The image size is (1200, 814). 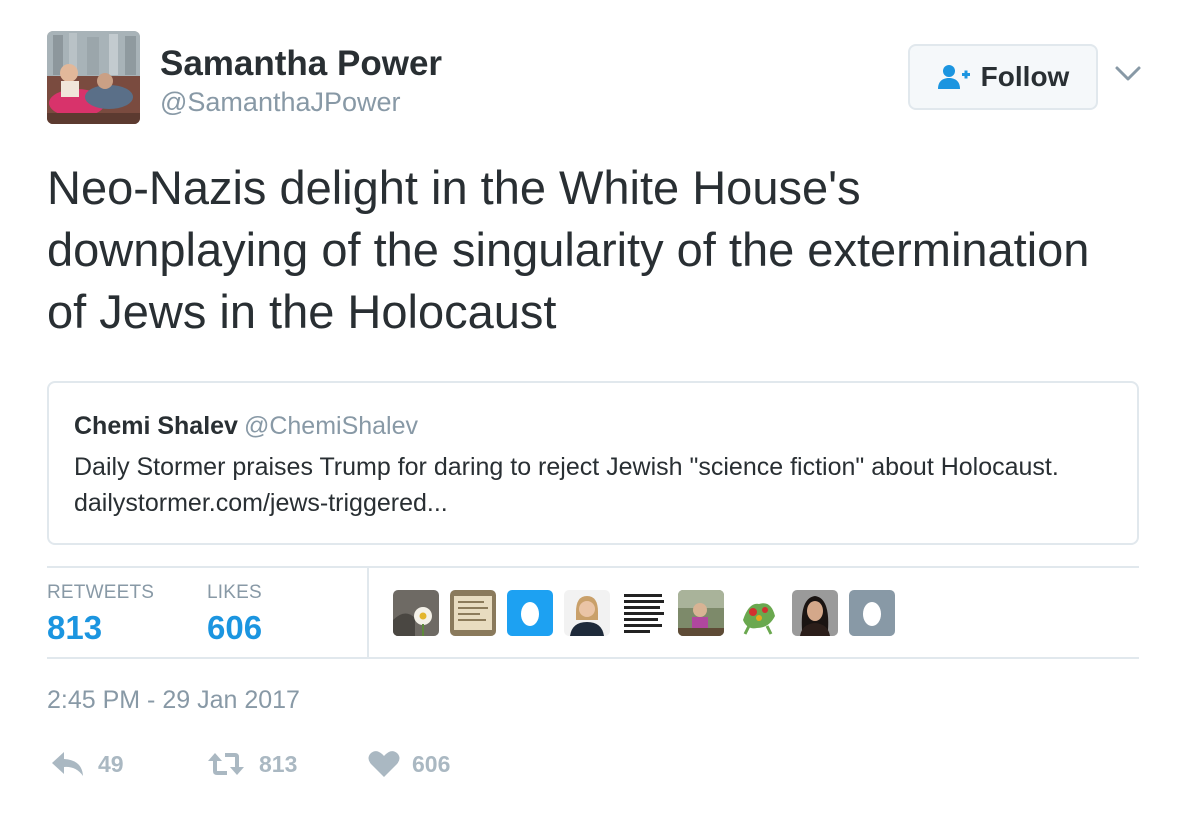 What do you see at coordinates (368, 612) in the screenshot?
I see `stats-vertical-divider` at bounding box center [368, 612].